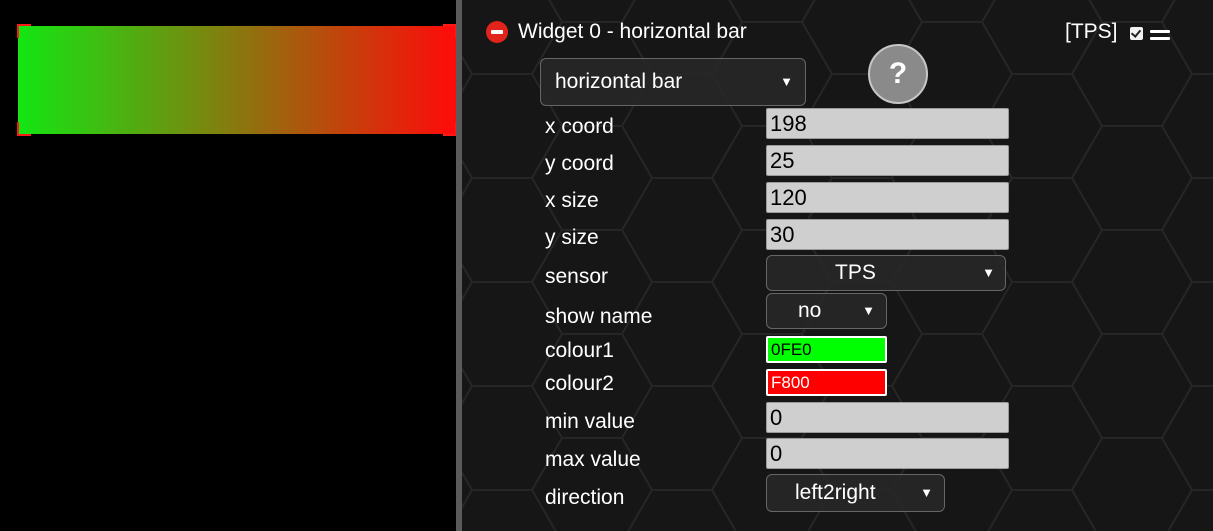 This screenshot has height=531, width=1213. I want to click on y-size-input: 30, so click(887, 234).